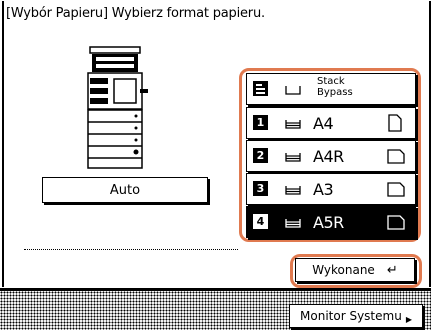 Image resolution: width=431 pixels, height=330 pixels. I want to click on triangle-right-icon: ▶, so click(408, 319).